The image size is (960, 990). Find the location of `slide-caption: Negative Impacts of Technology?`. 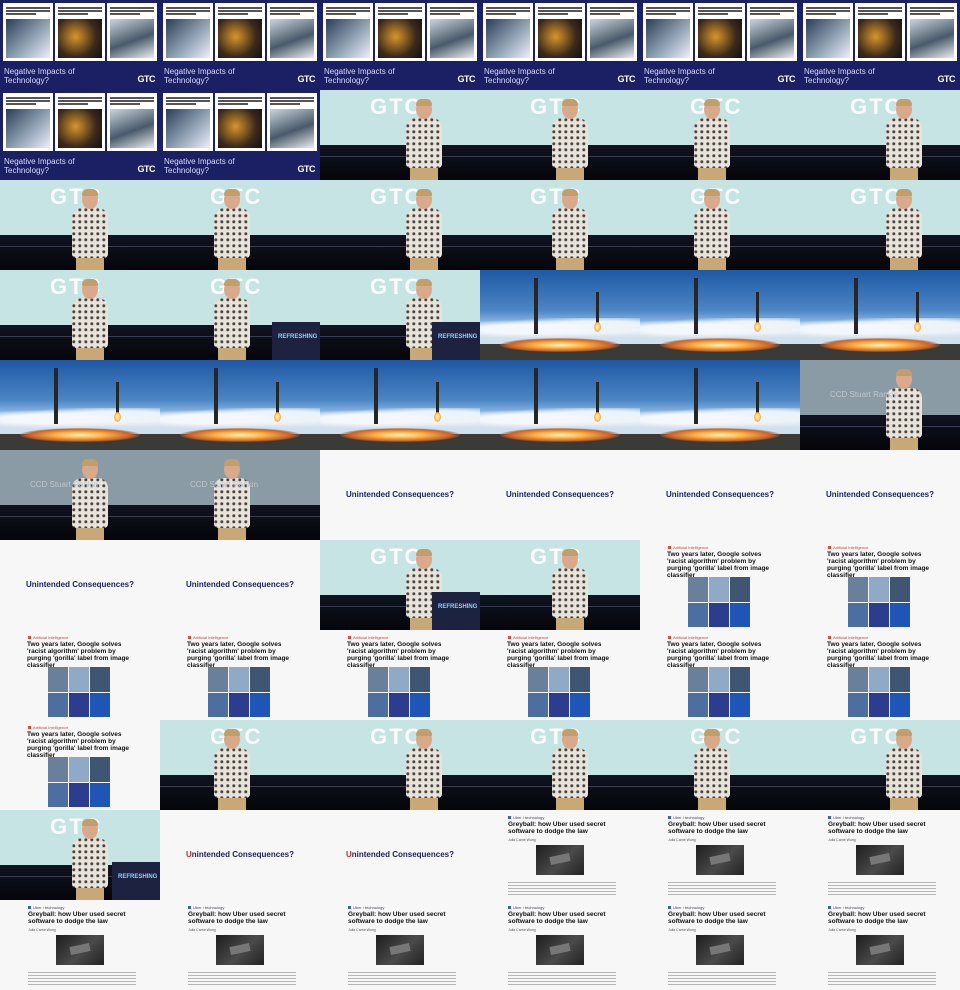

slide-caption: Negative Impacts of Technology? is located at coordinates (679, 76).